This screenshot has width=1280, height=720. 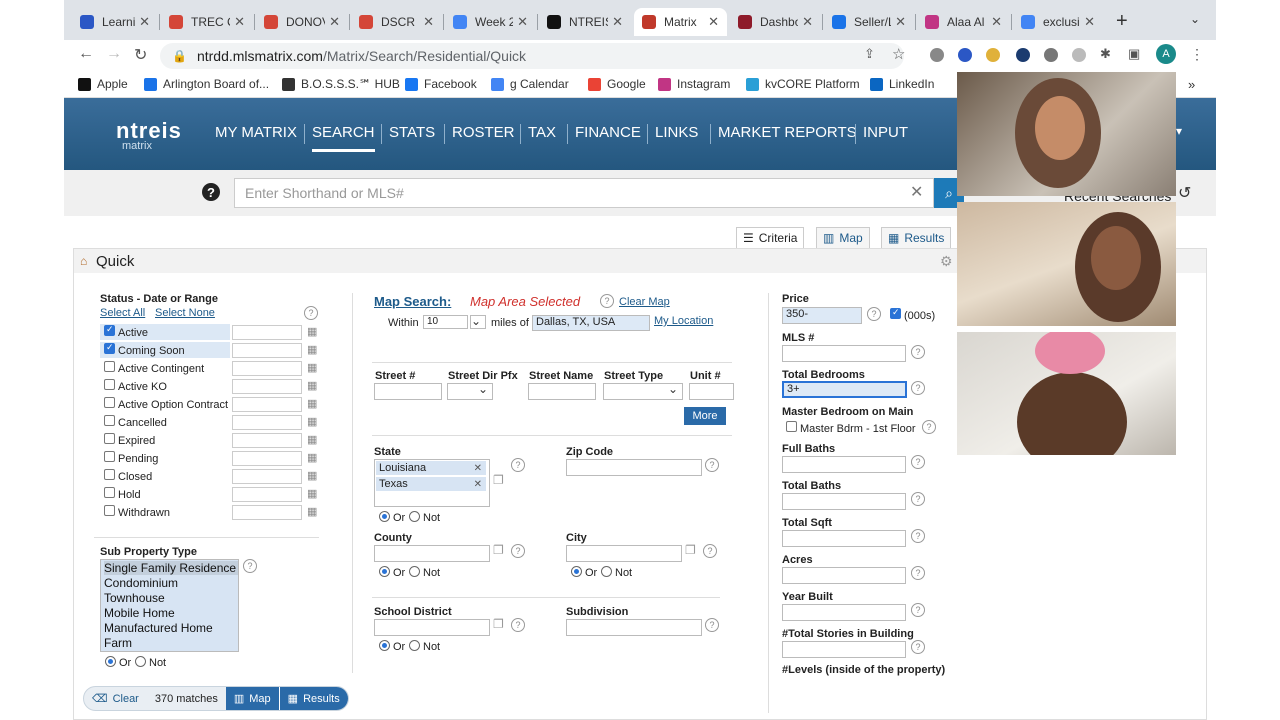 What do you see at coordinates (844, 612) in the screenshot?
I see `year-built-input` at bounding box center [844, 612].